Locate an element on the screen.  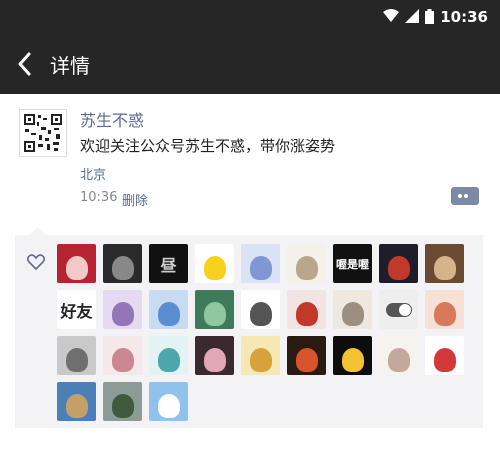
author-avatar is located at coordinates (43, 133).